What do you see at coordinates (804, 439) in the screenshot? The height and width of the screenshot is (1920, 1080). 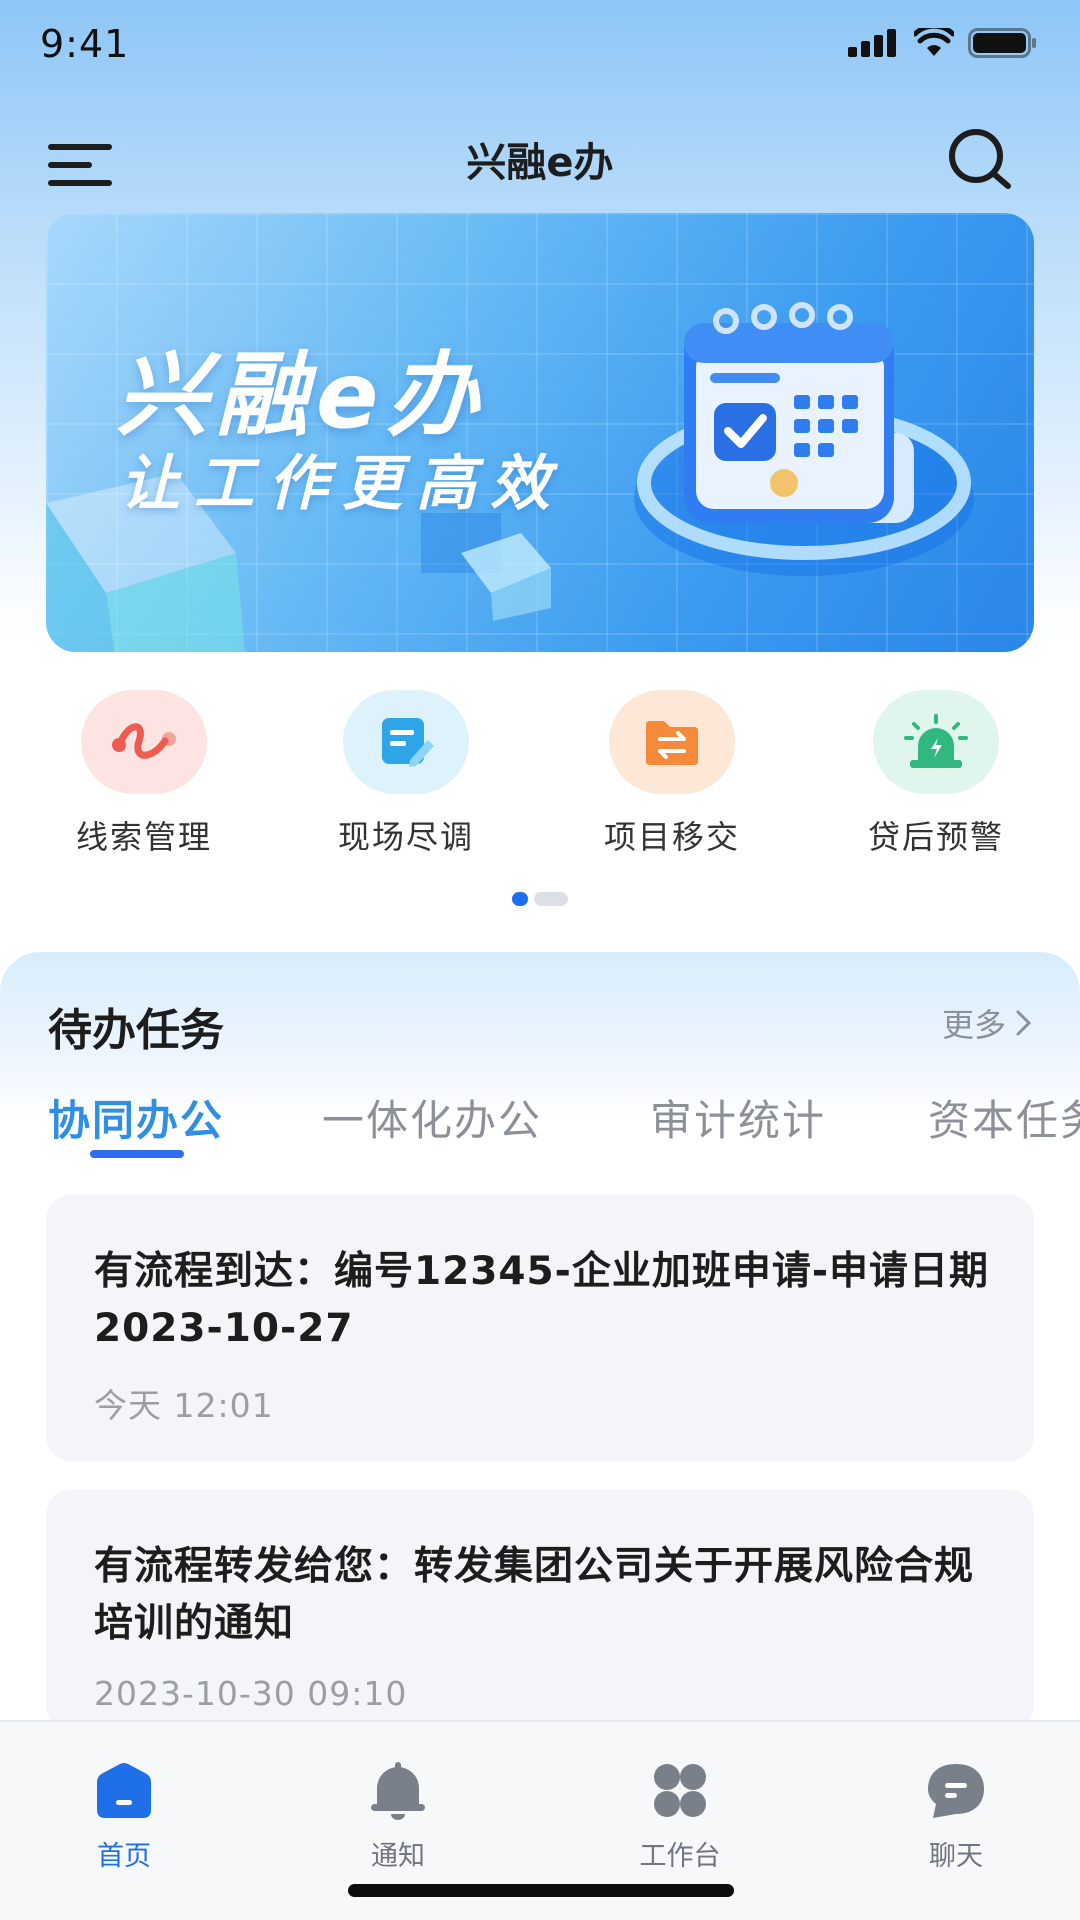 I see `calendar-illustration` at bounding box center [804, 439].